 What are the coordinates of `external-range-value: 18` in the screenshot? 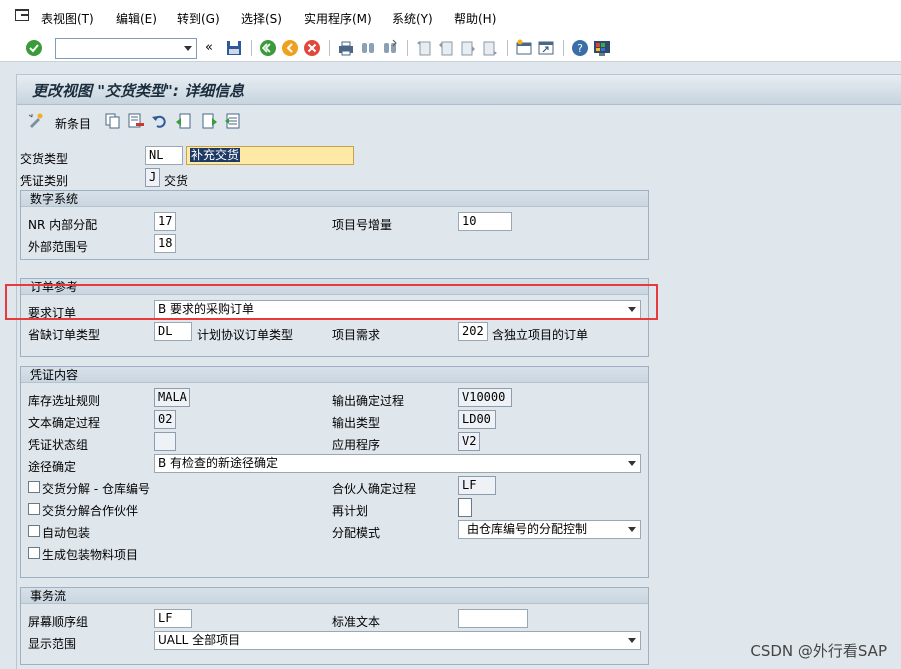 It's located at (165, 243).